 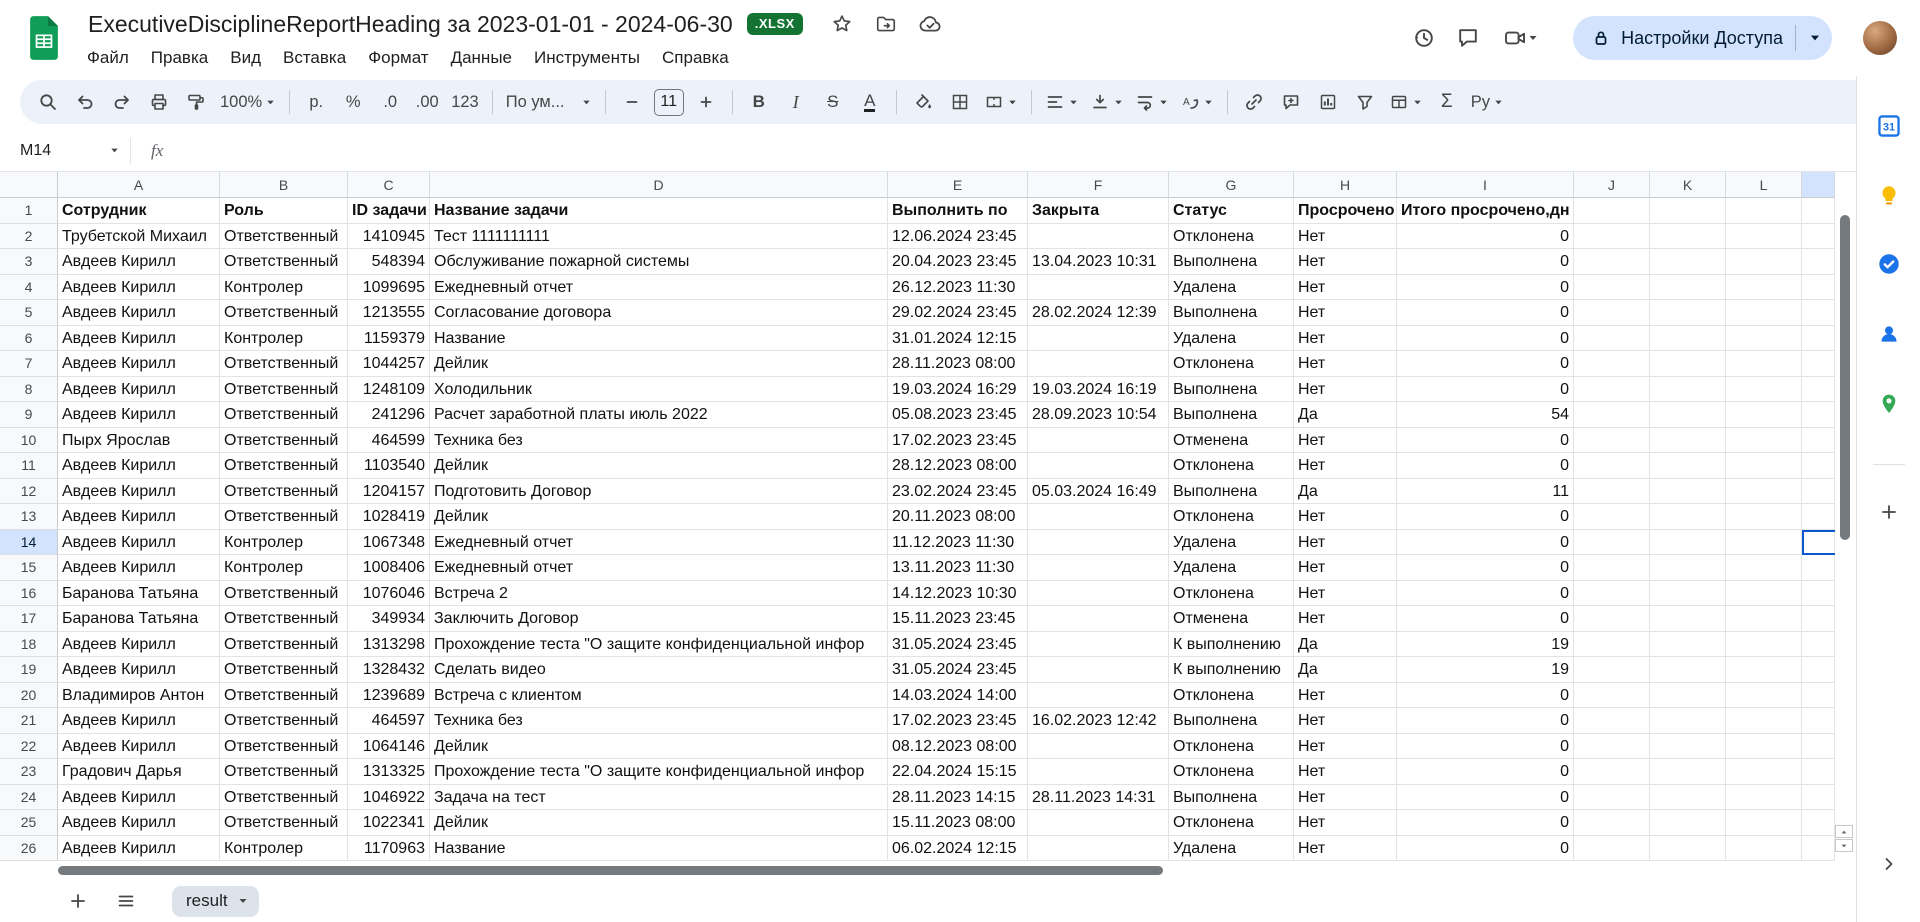 I want to click on cell-i14: 0, so click(x=1485, y=542).